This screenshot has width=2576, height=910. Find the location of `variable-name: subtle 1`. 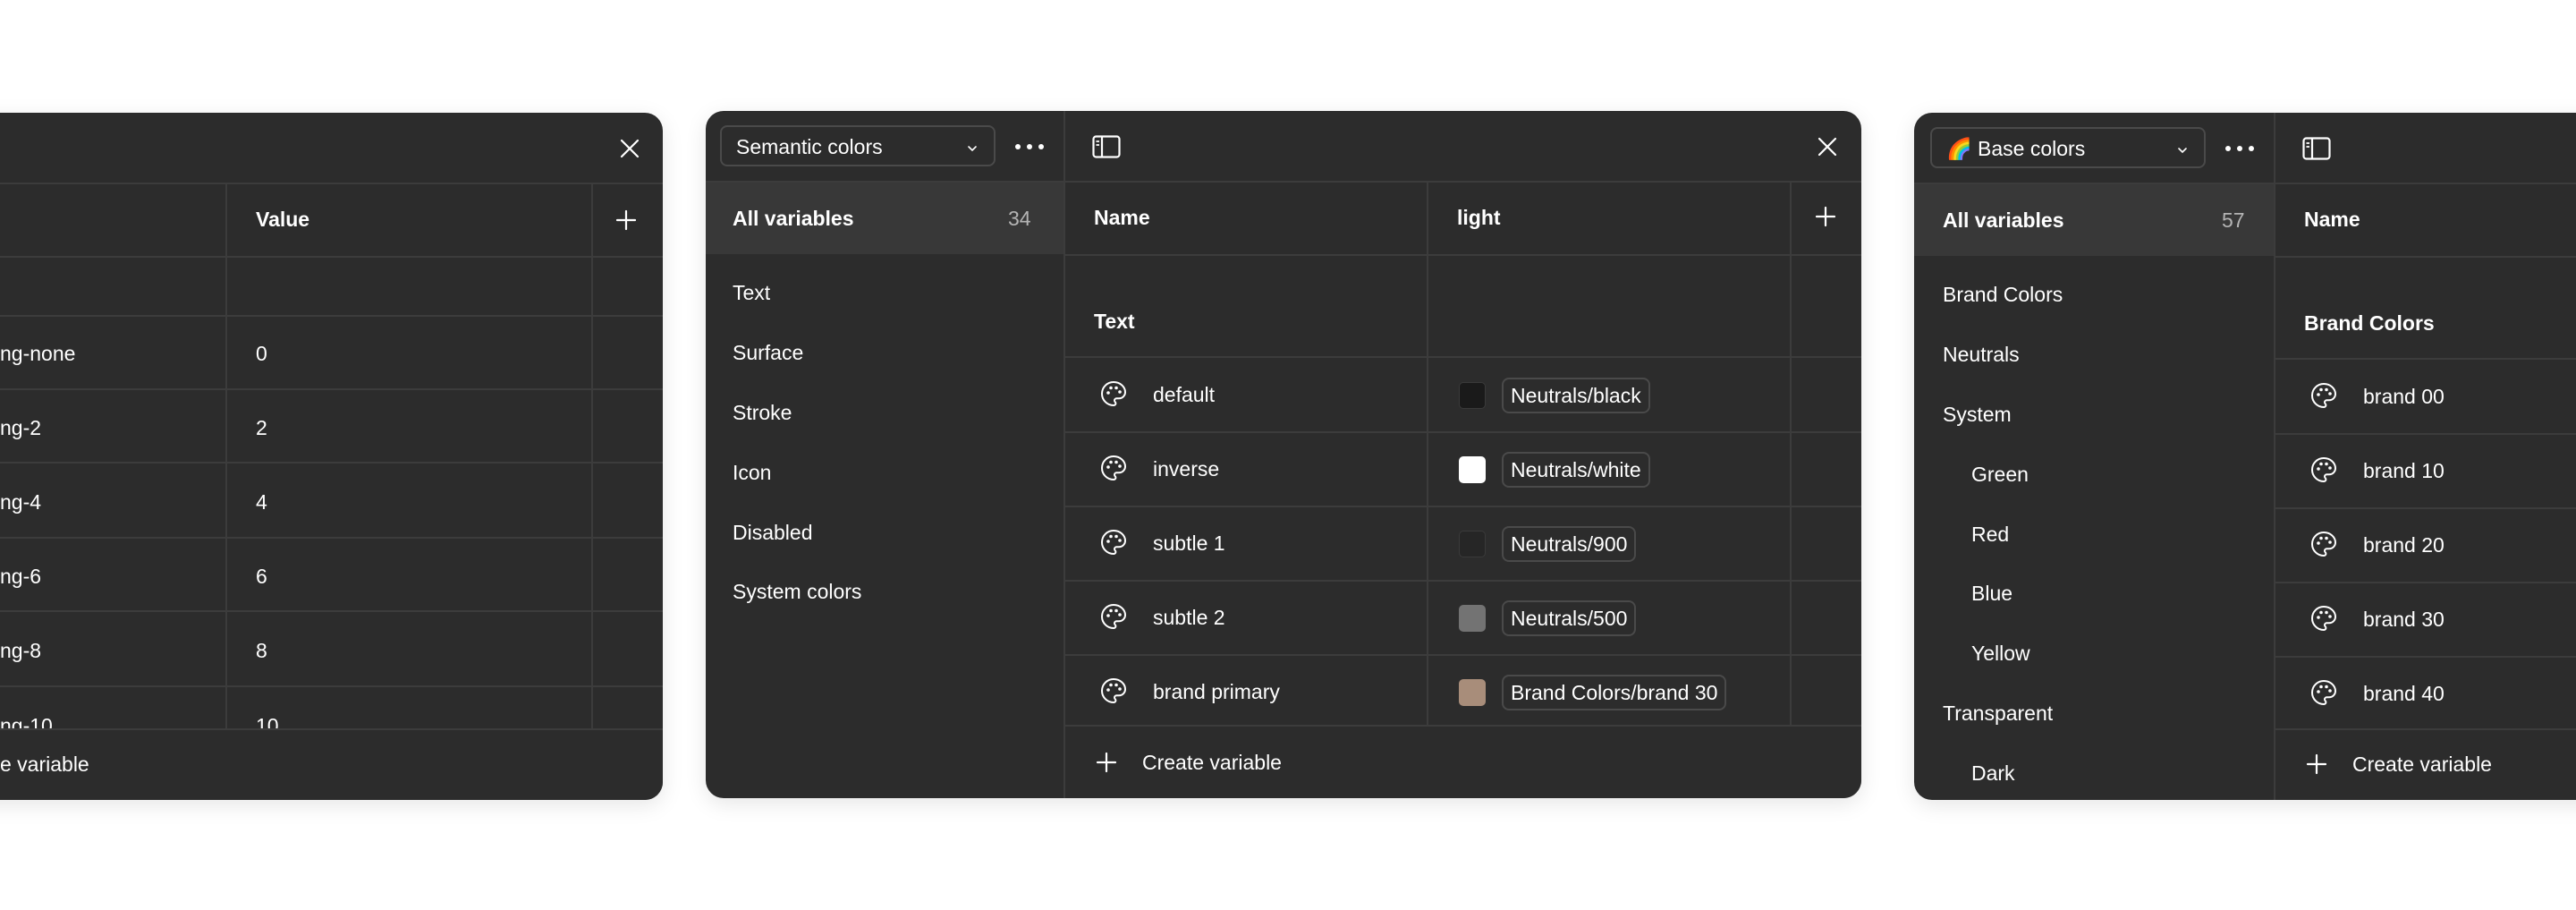

variable-name: subtle 1 is located at coordinates (1189, 543).